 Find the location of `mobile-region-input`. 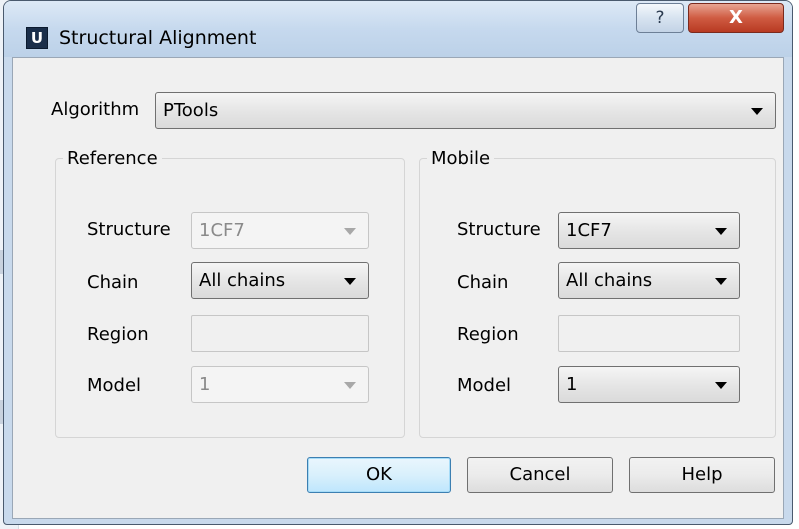

mobile-region-input is located at coordinates (649, 333).